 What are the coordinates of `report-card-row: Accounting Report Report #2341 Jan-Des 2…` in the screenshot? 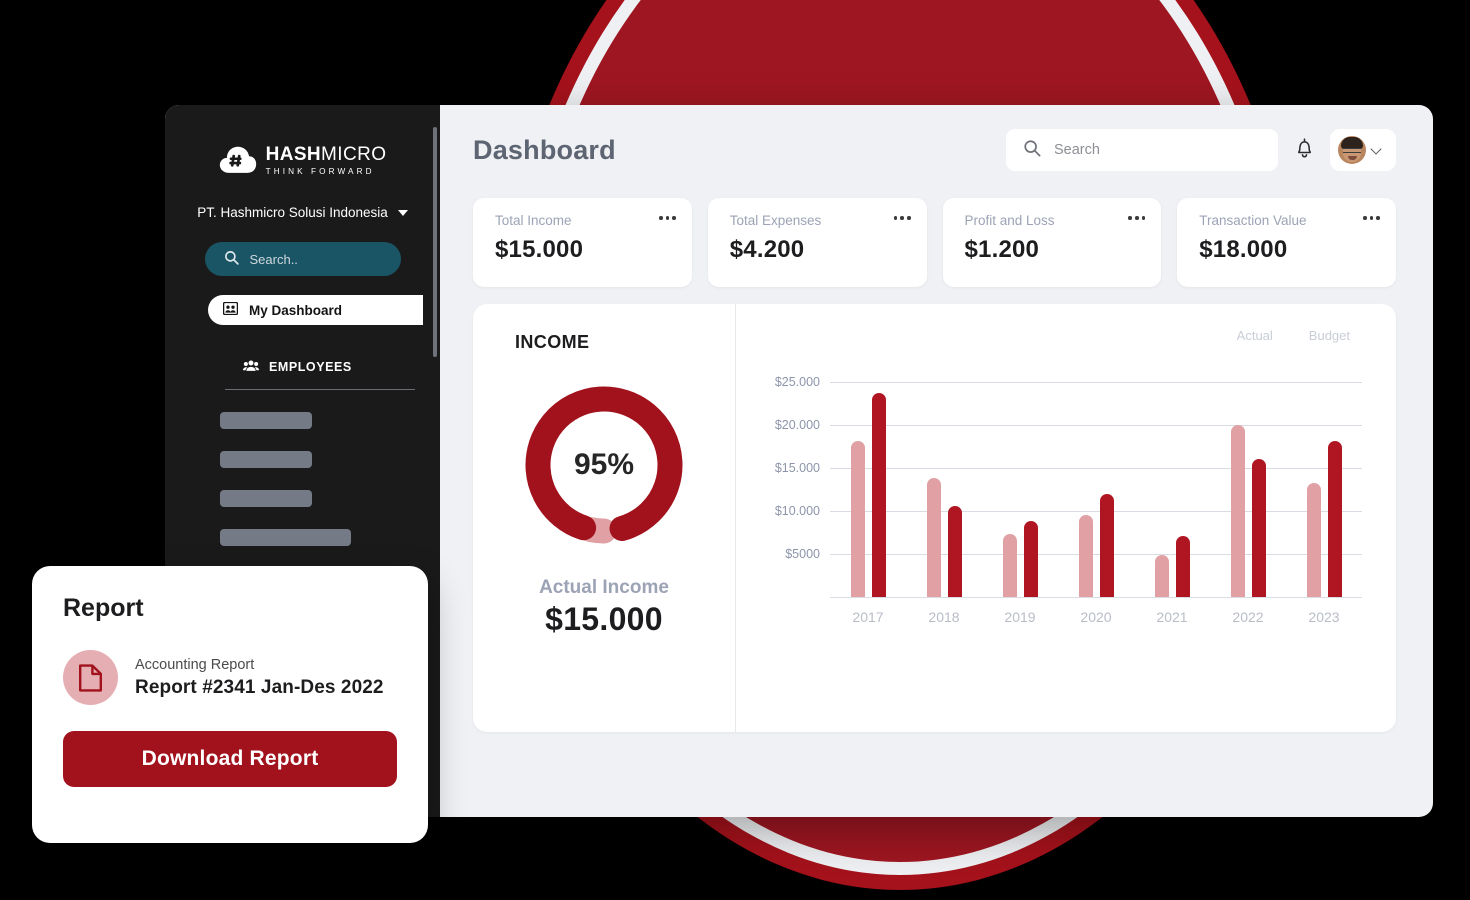 It's located at (230, 677).